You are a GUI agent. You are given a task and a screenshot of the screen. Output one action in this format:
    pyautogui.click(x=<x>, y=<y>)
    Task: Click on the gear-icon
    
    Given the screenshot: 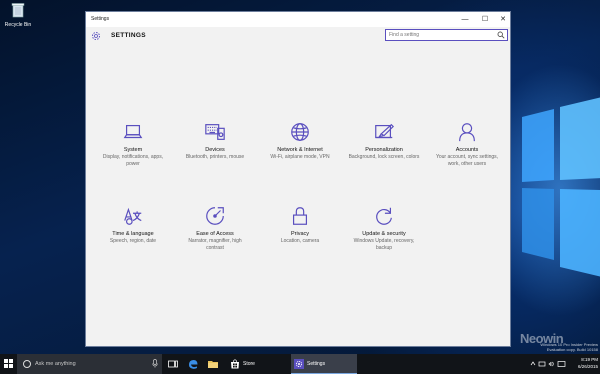 What is the action you would take?
    pyautogui.click(x=96, y=36)
    